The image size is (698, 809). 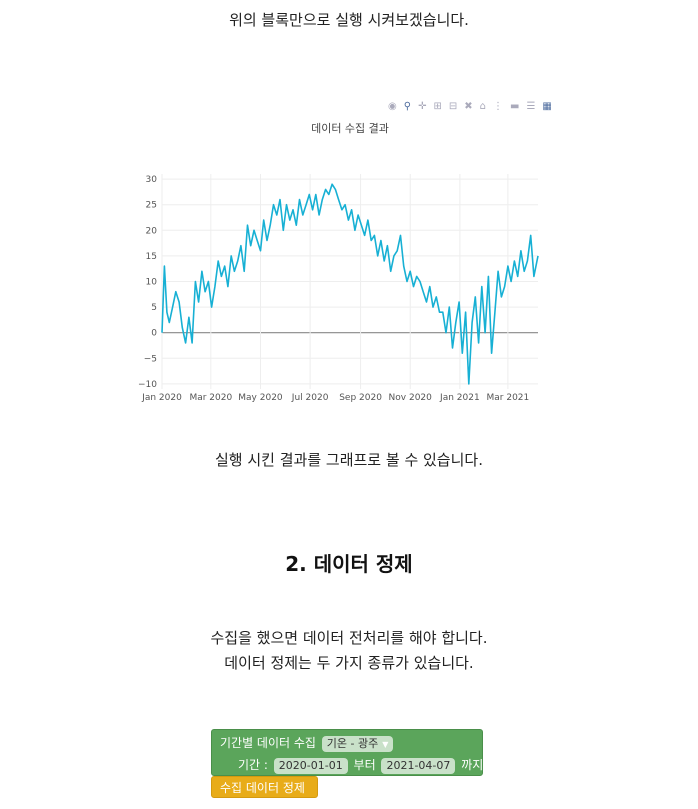 What do you see at coordinates (392, 107) in the screenshot?
I see `camera-icon: ◉` at bounding box center [392, 107].